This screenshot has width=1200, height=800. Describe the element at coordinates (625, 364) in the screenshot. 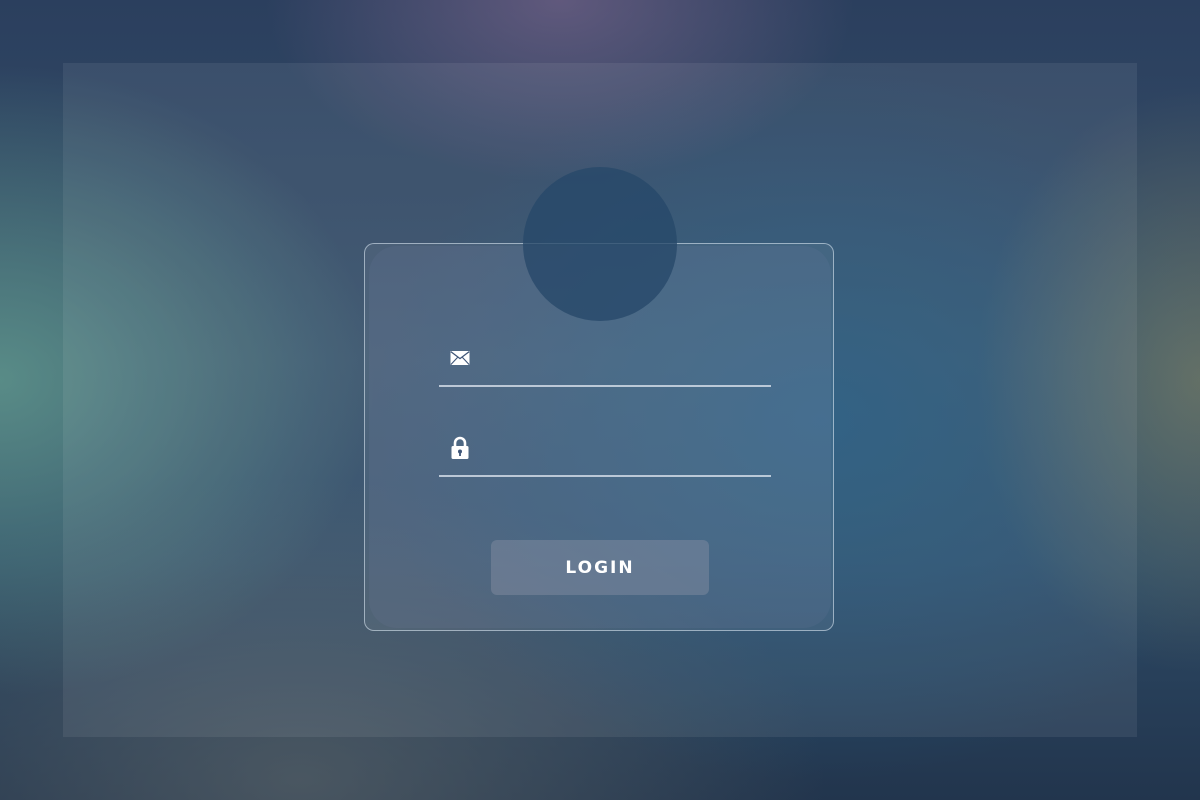

I see `email-input` at that location.